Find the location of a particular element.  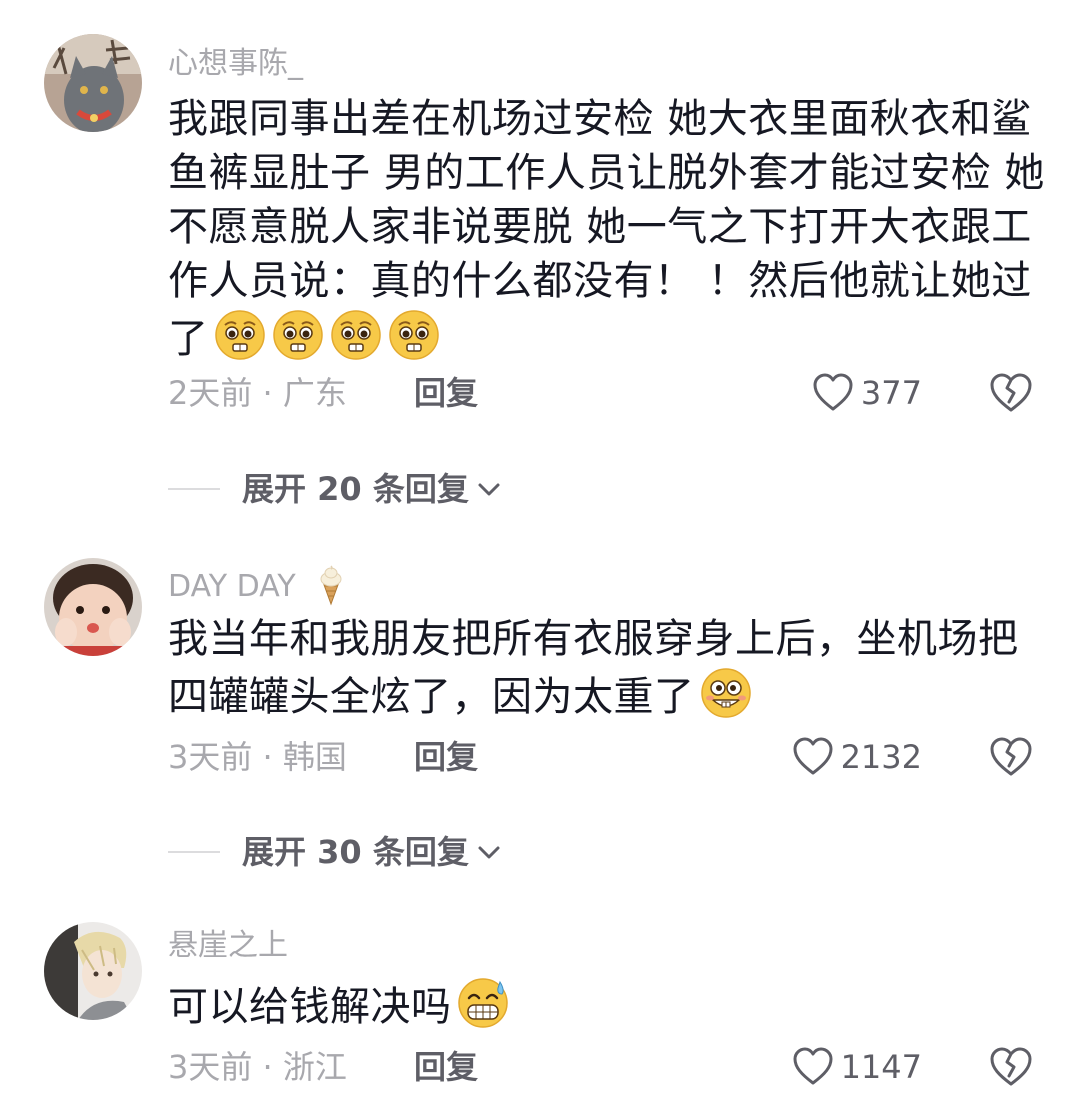

comment-meta: 3天前 · 韩国 回复 2132 is located at coordinates (608, 757).